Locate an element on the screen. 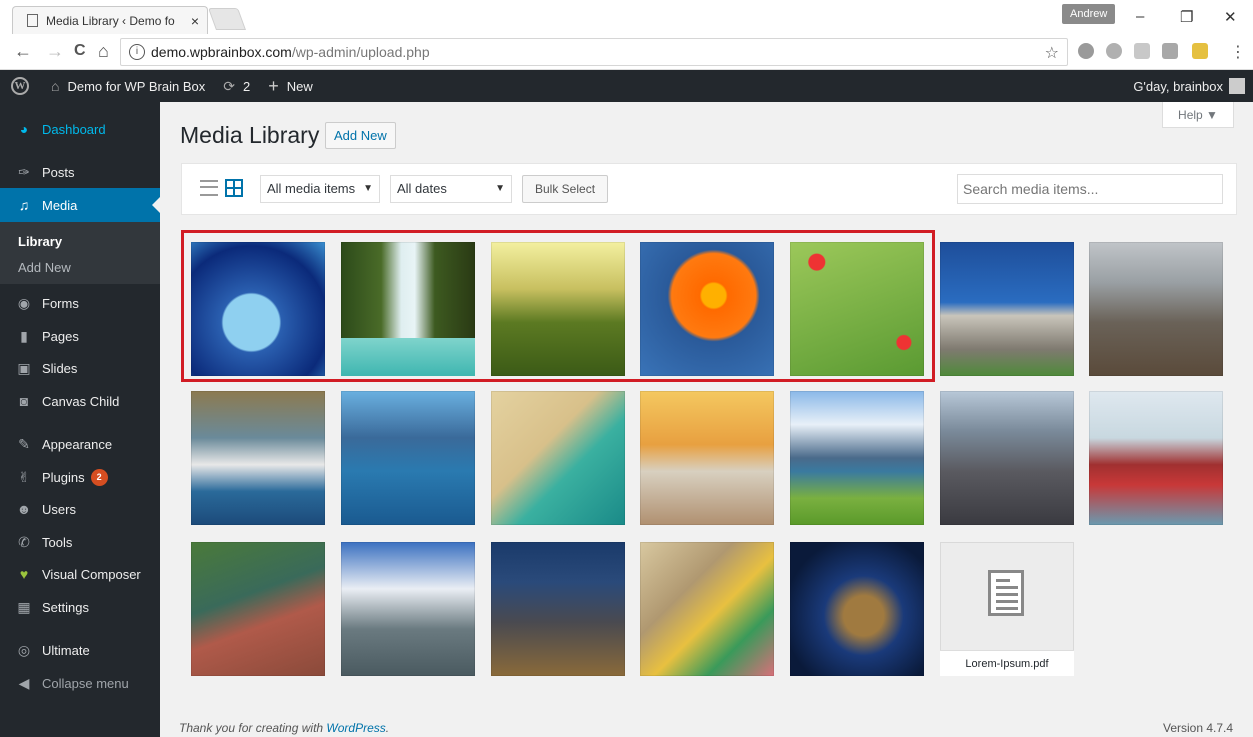  date-filter: All dates ▼ is located at coordinates (451, 189).